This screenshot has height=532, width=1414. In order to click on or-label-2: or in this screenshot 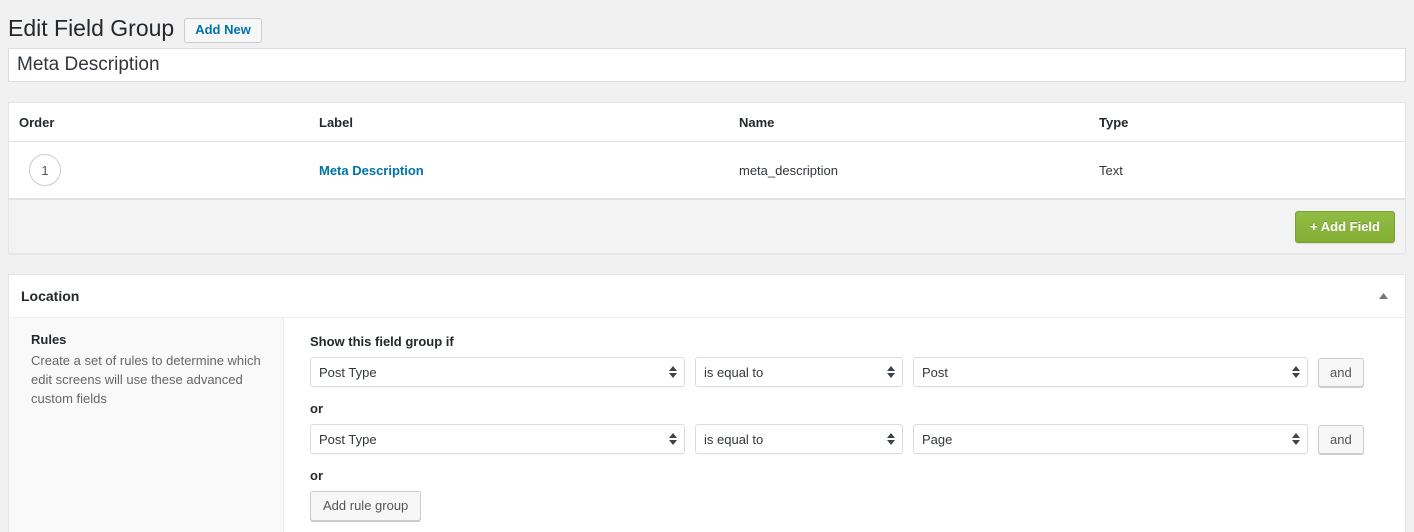, I will do `click(316, 475)`.